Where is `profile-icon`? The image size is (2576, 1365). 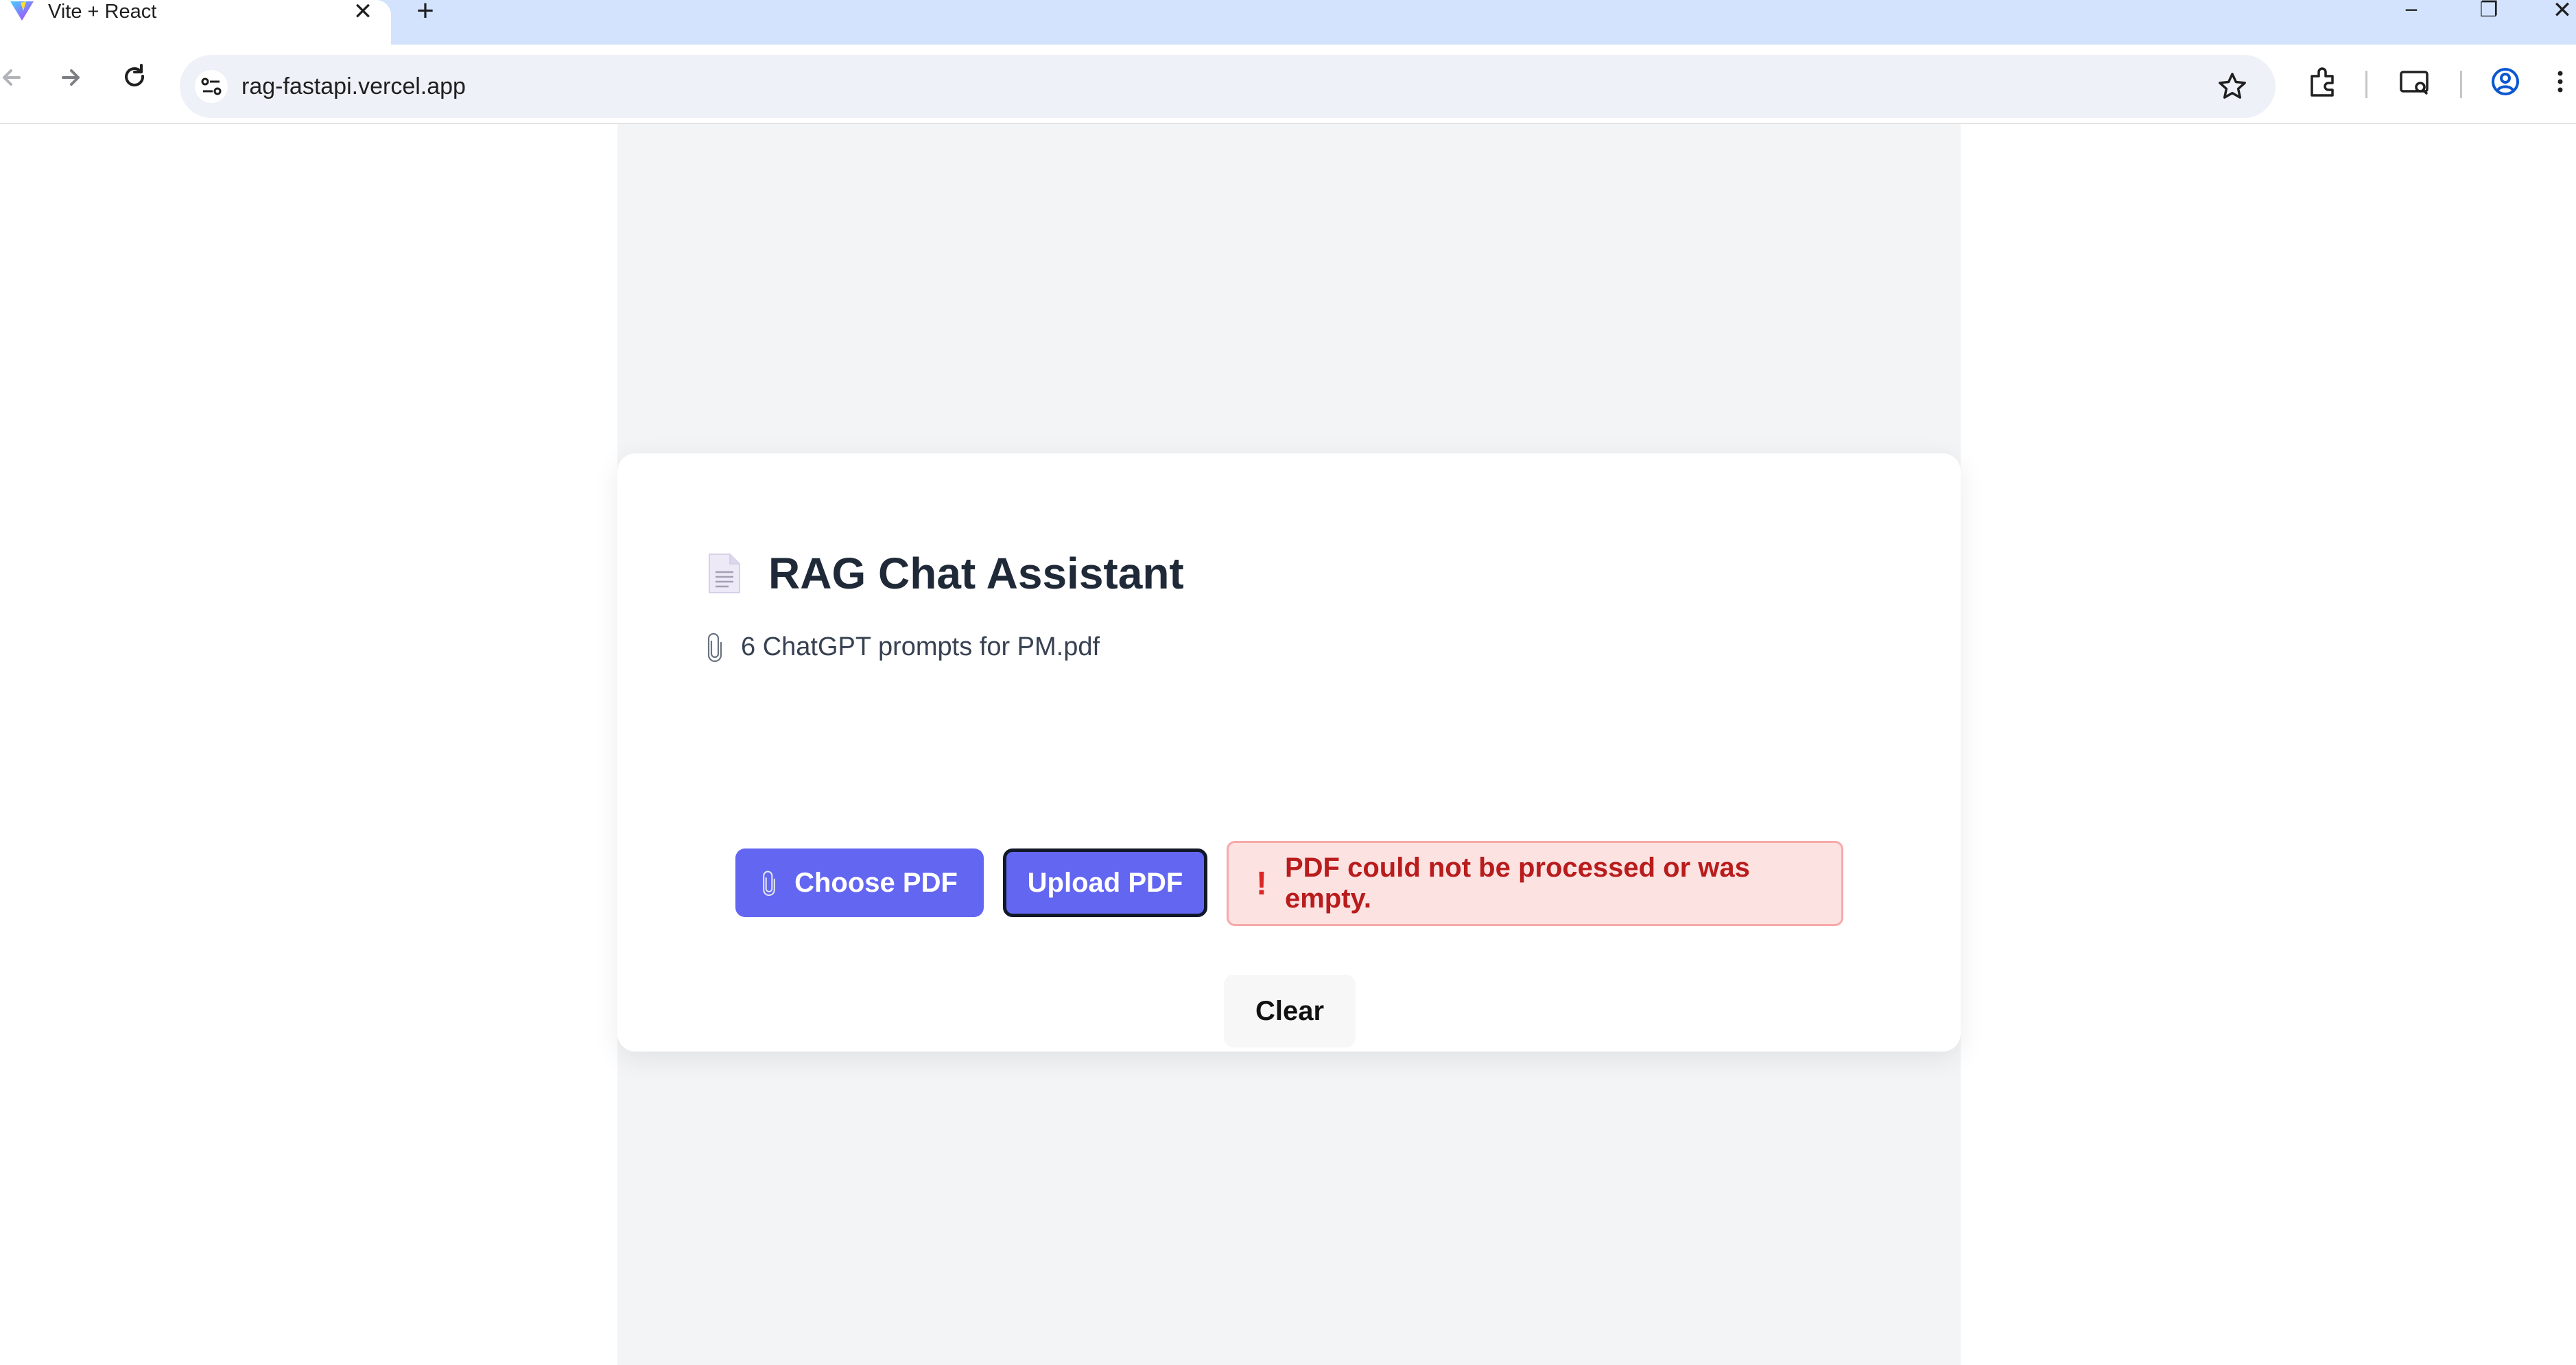 profile-icon is located at coordinates (2505, 81).